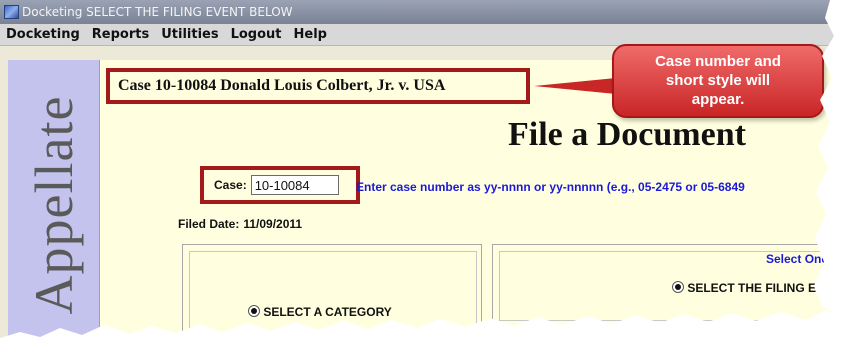 Image resolution: width=841 pixels, height=348 pixels. Describe the element at coordinates (420, 35) in the screenshot. I see `menu-bar: Docketing Reports Utilities Logout Help` at that location.